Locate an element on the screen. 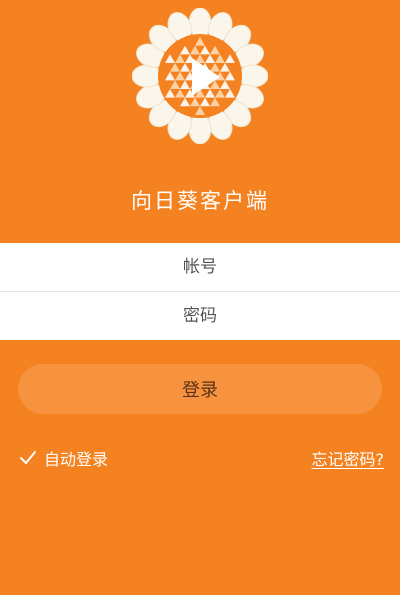 This screenshot has height=595, width=400. auto-login-label: 自动登录 is located at coordinates (76, 459).